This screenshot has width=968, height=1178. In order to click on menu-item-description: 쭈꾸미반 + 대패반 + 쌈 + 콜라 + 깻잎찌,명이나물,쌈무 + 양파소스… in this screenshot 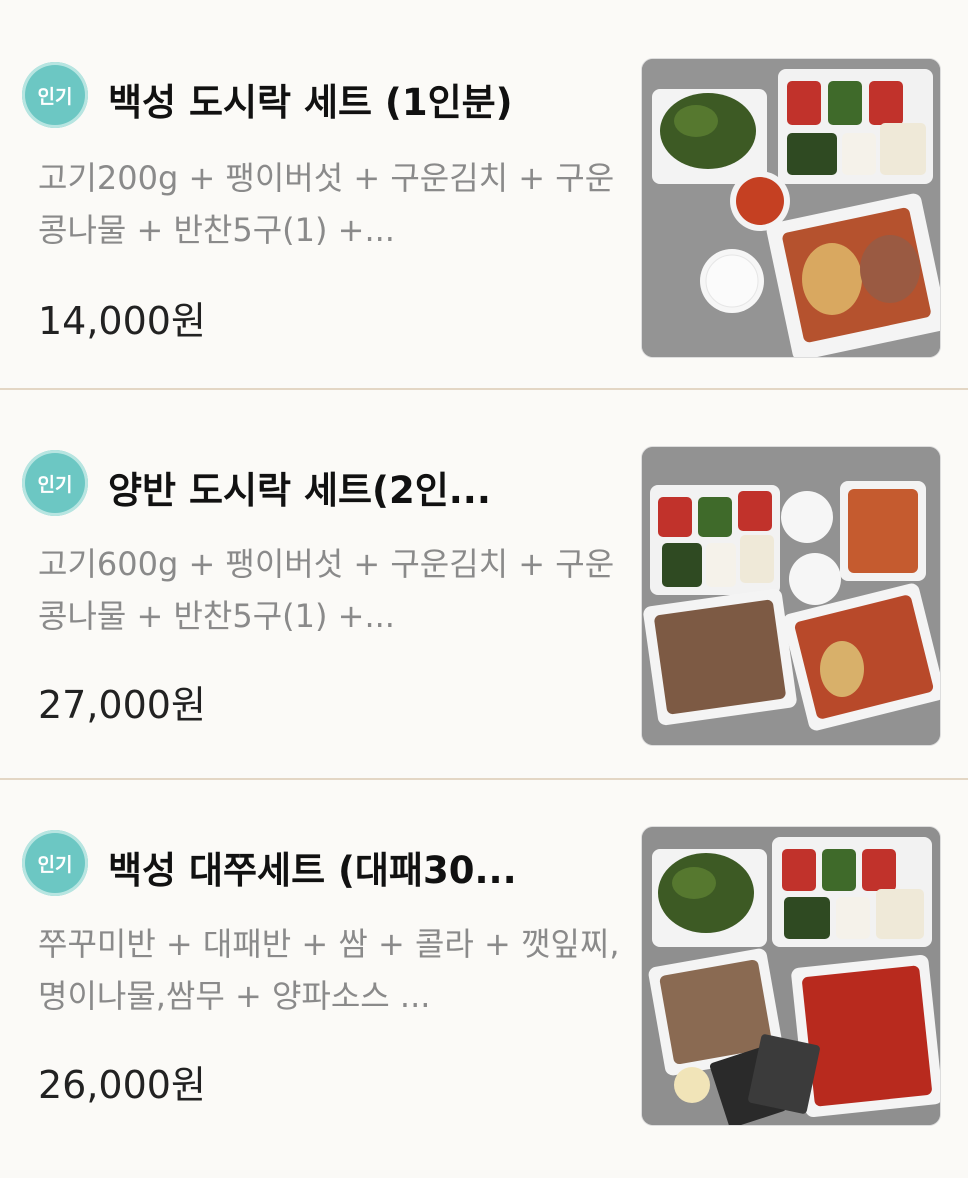, I will do `click(329, 970)`.